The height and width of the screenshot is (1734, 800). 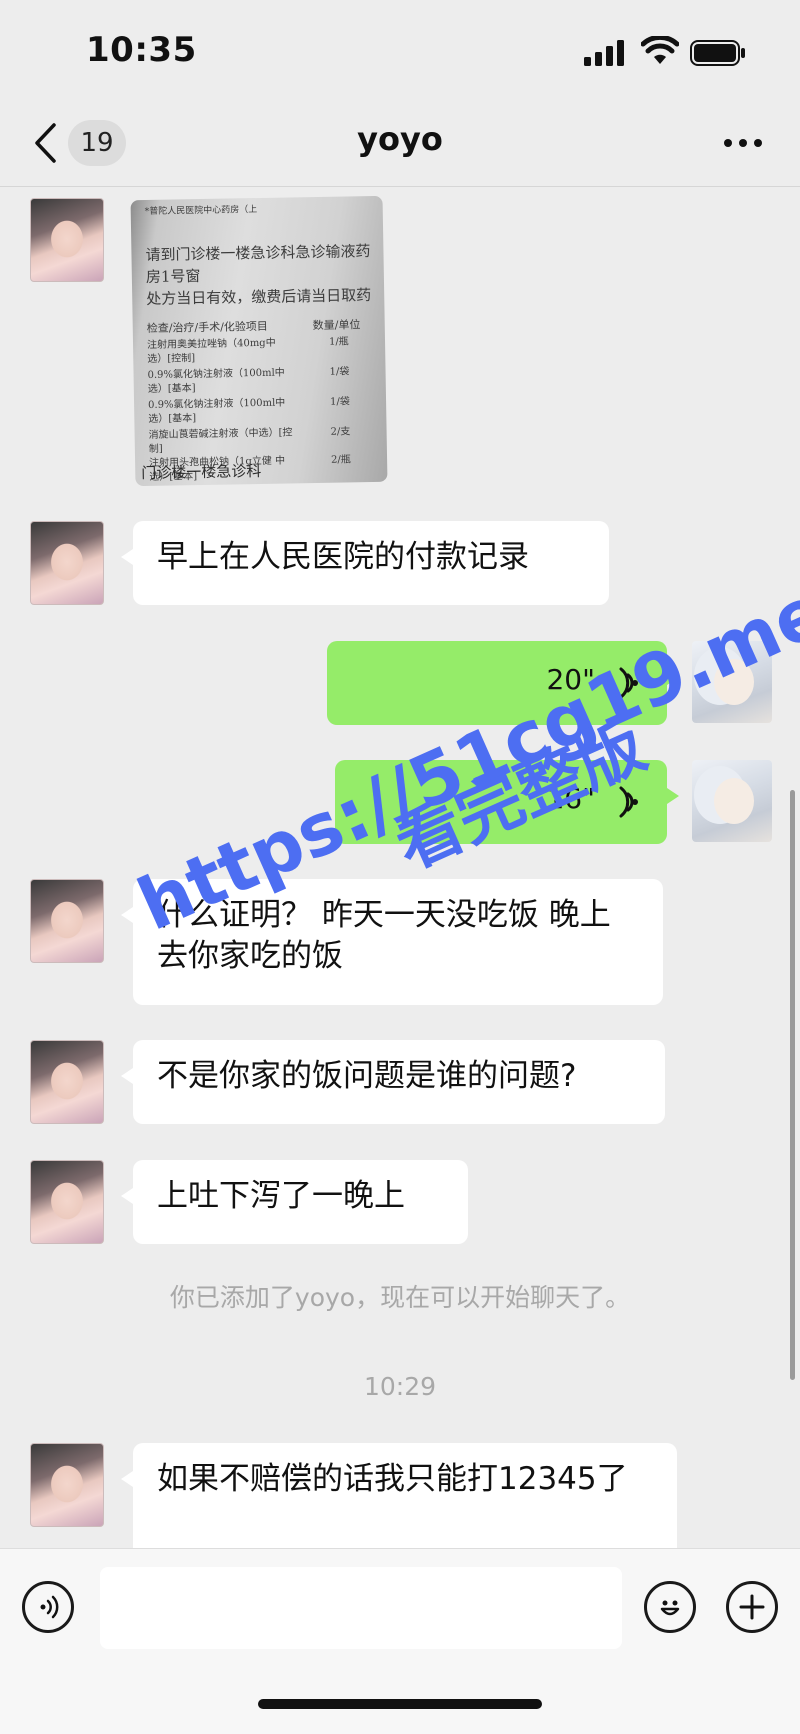 I want to click on scrollbar, so click(x=792, y=1085).